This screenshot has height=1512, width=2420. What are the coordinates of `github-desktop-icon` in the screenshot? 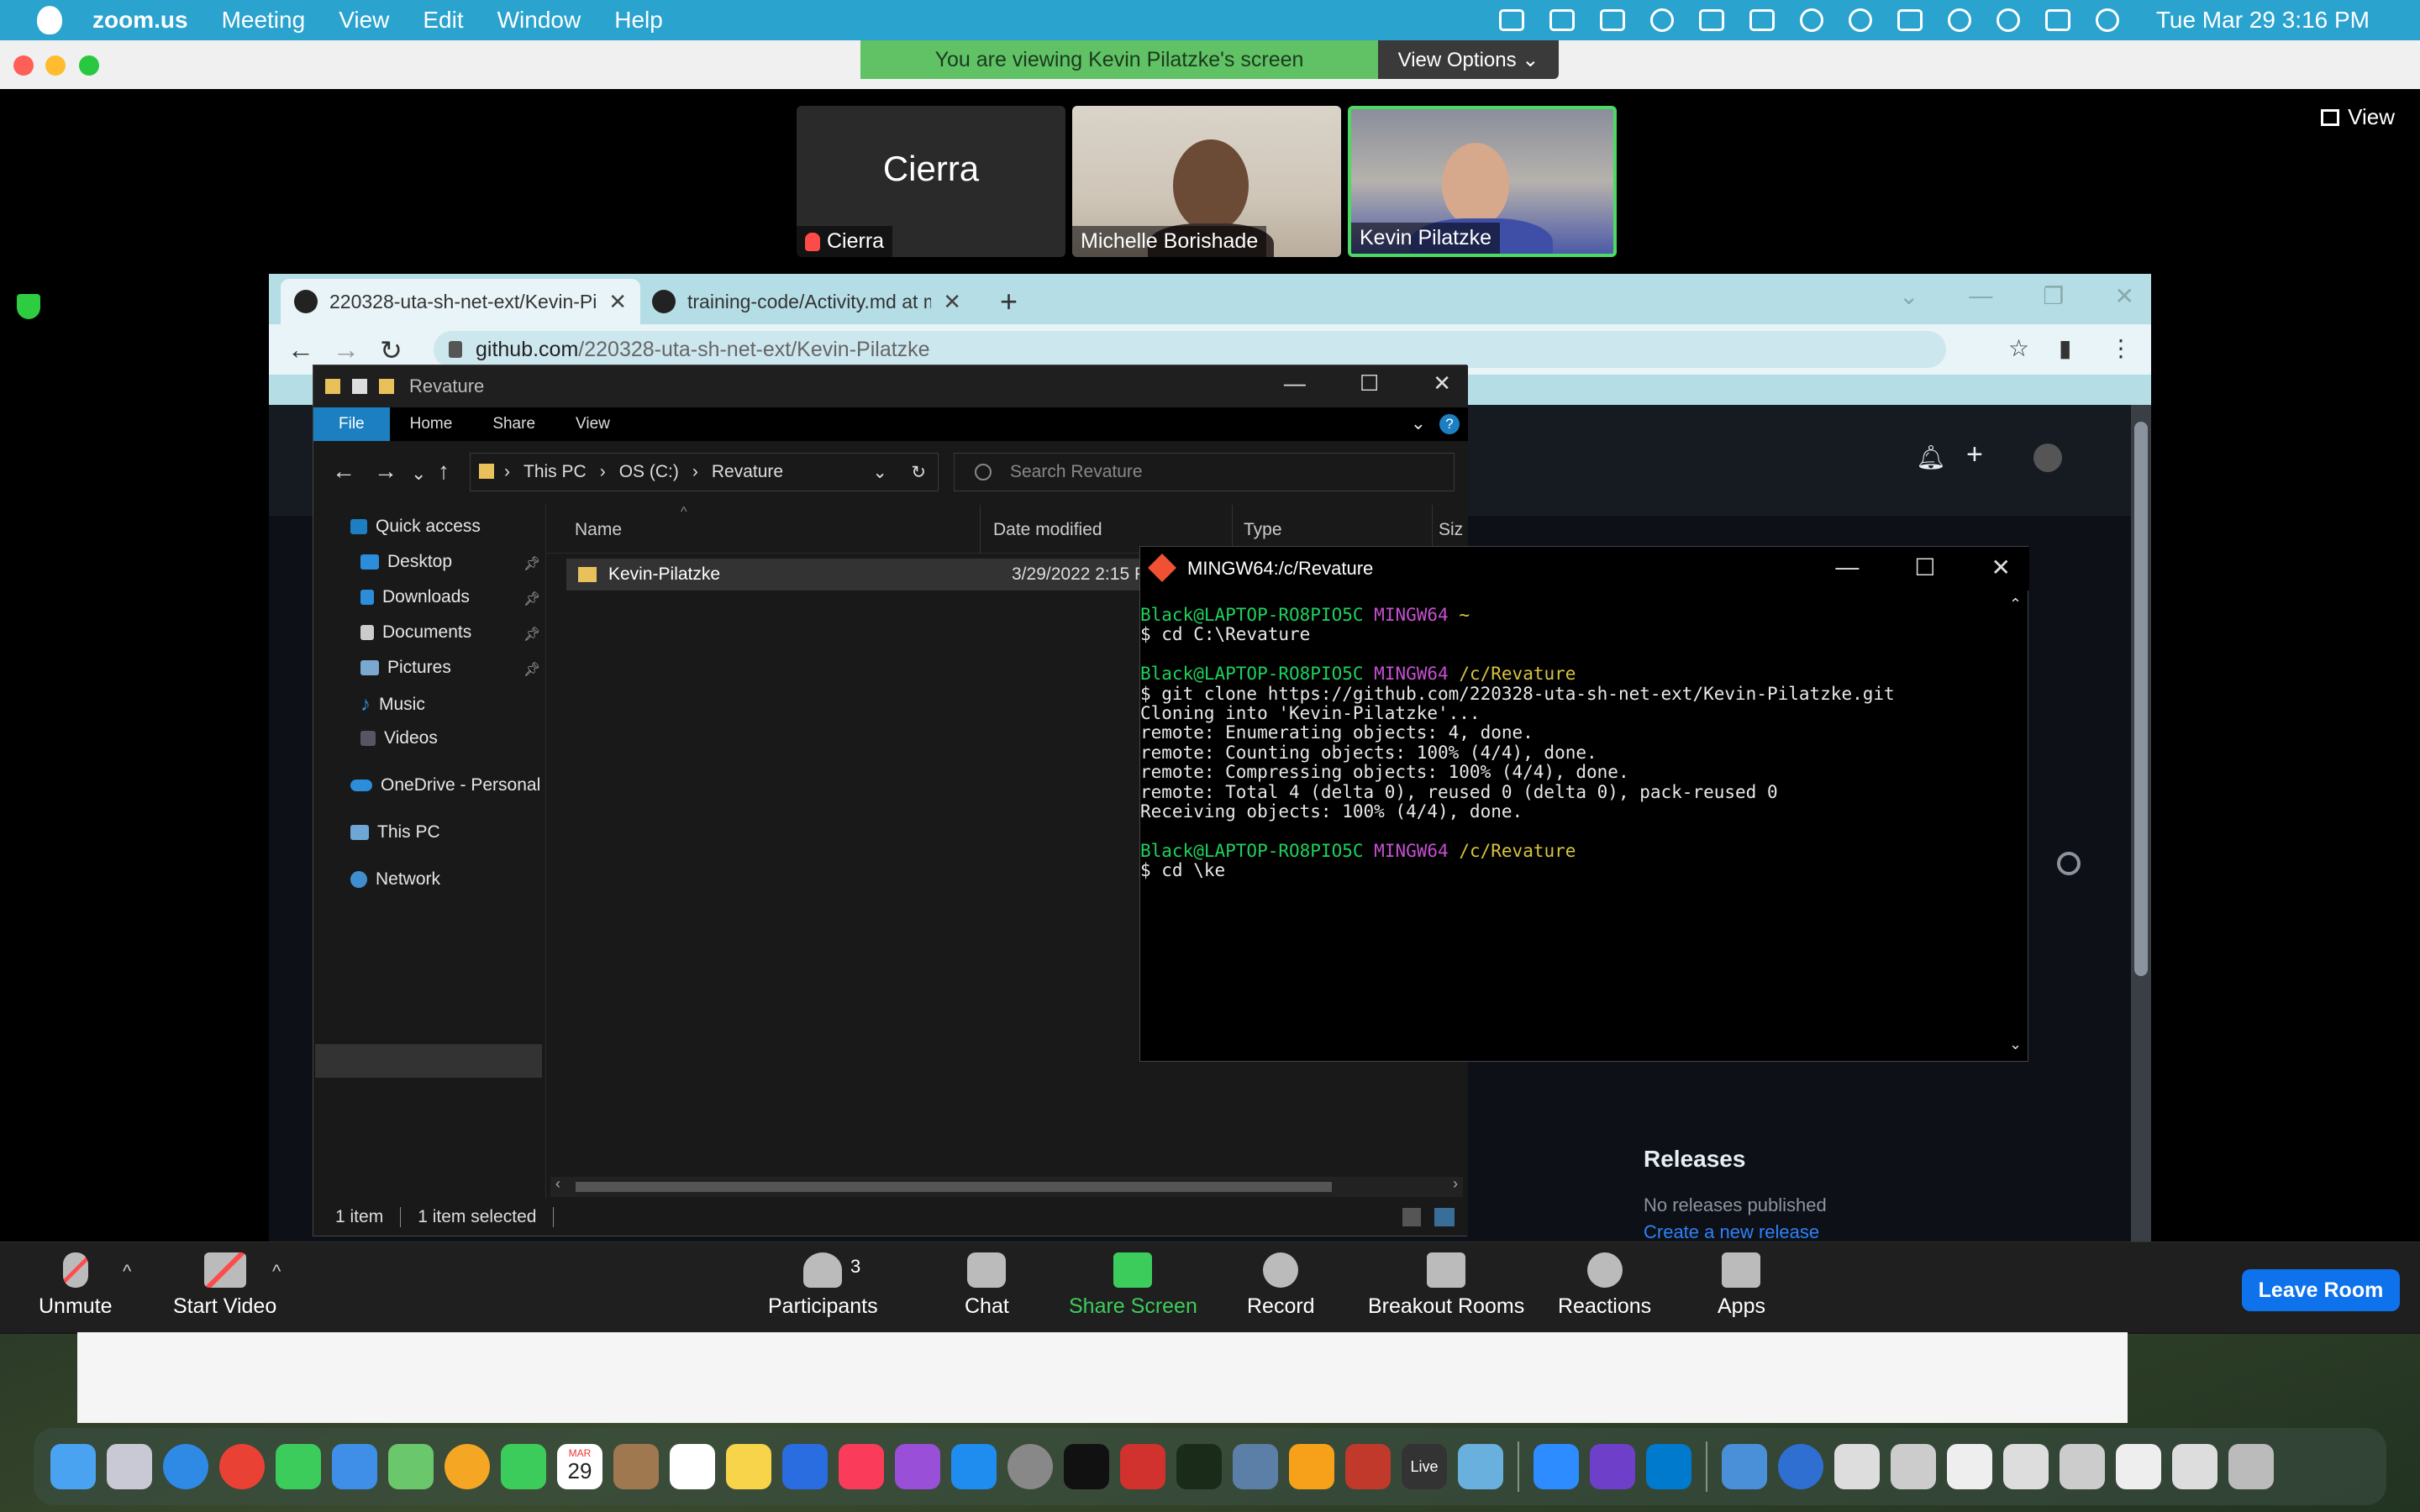 It's located at (1613, 1466).